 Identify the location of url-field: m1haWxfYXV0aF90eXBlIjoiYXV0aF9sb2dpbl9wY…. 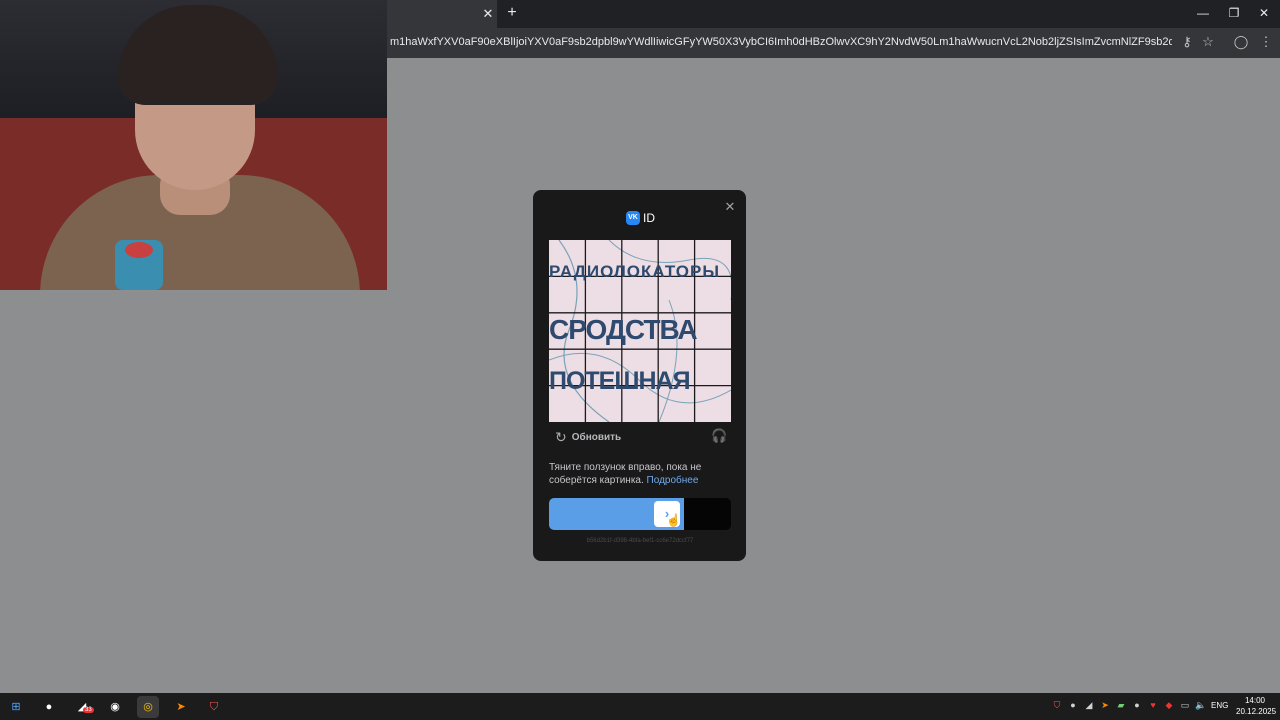
(781, 42).